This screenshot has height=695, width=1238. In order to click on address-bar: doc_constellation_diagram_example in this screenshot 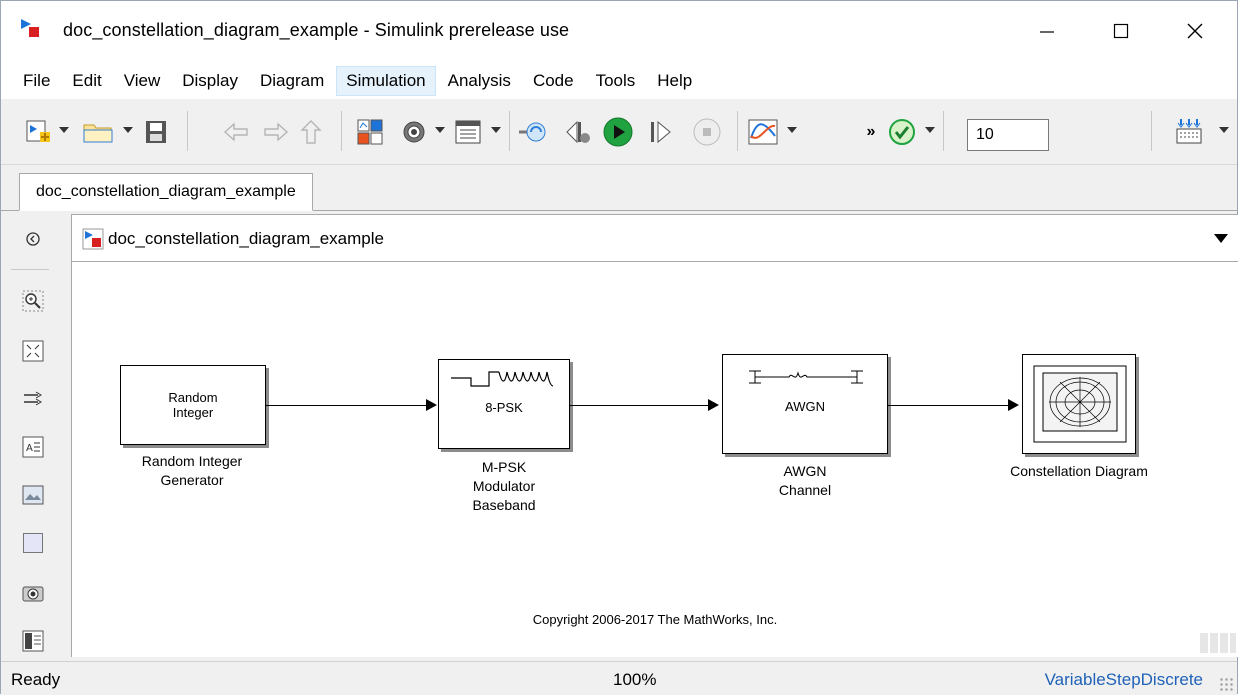, I will do `click(654, 238)`.